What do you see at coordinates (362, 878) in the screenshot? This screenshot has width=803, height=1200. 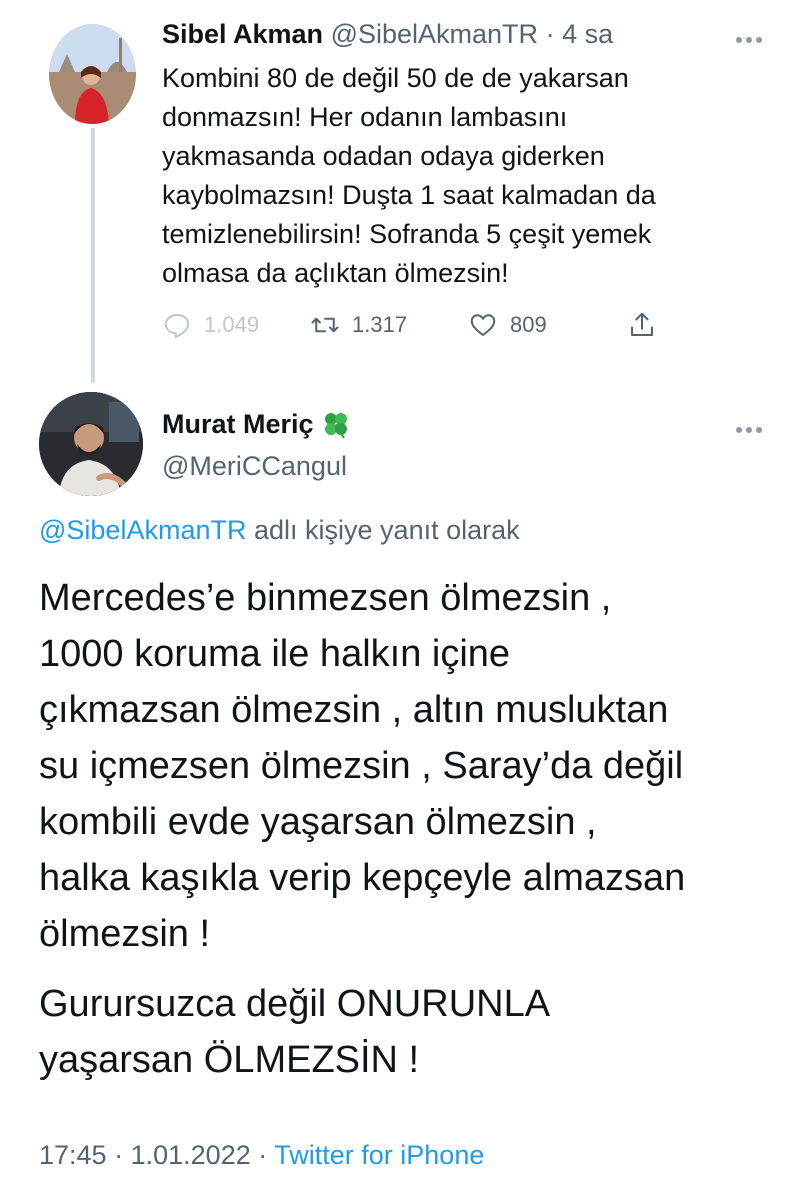 I see `tweet-text-line: halka kaşıkla verip kepçeyle almazsan` at bounding box center [362, 878].